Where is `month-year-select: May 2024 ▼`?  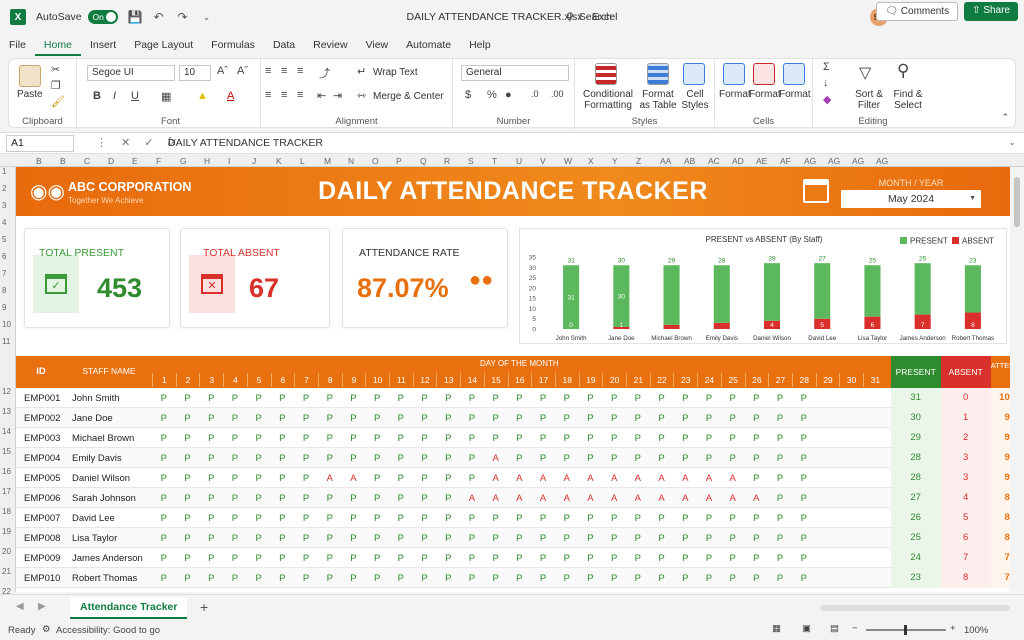 month-year-select: May 2024 ▼ is located at coordinates (911, 199).